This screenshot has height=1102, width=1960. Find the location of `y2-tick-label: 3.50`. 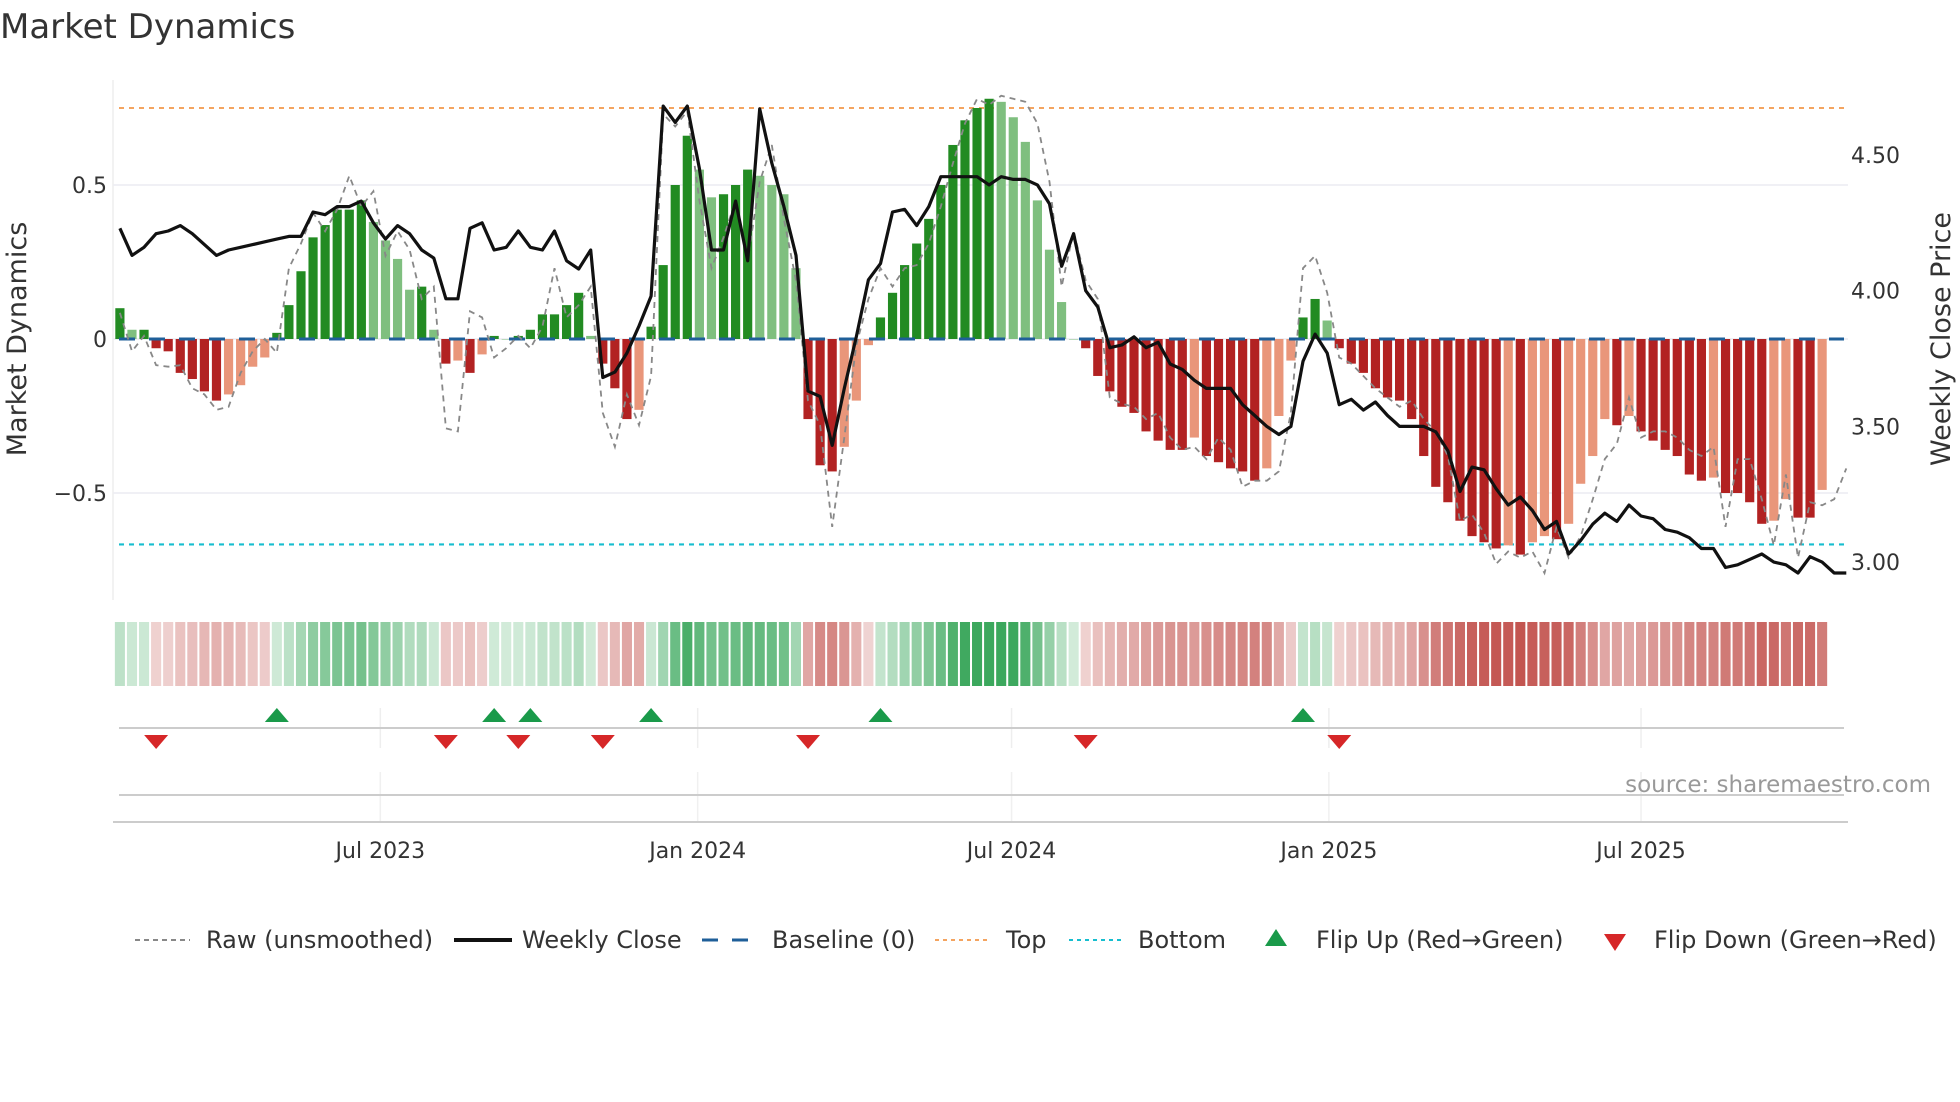

y2-tick-label: 3.50 is located at coordinates (1875, 427).